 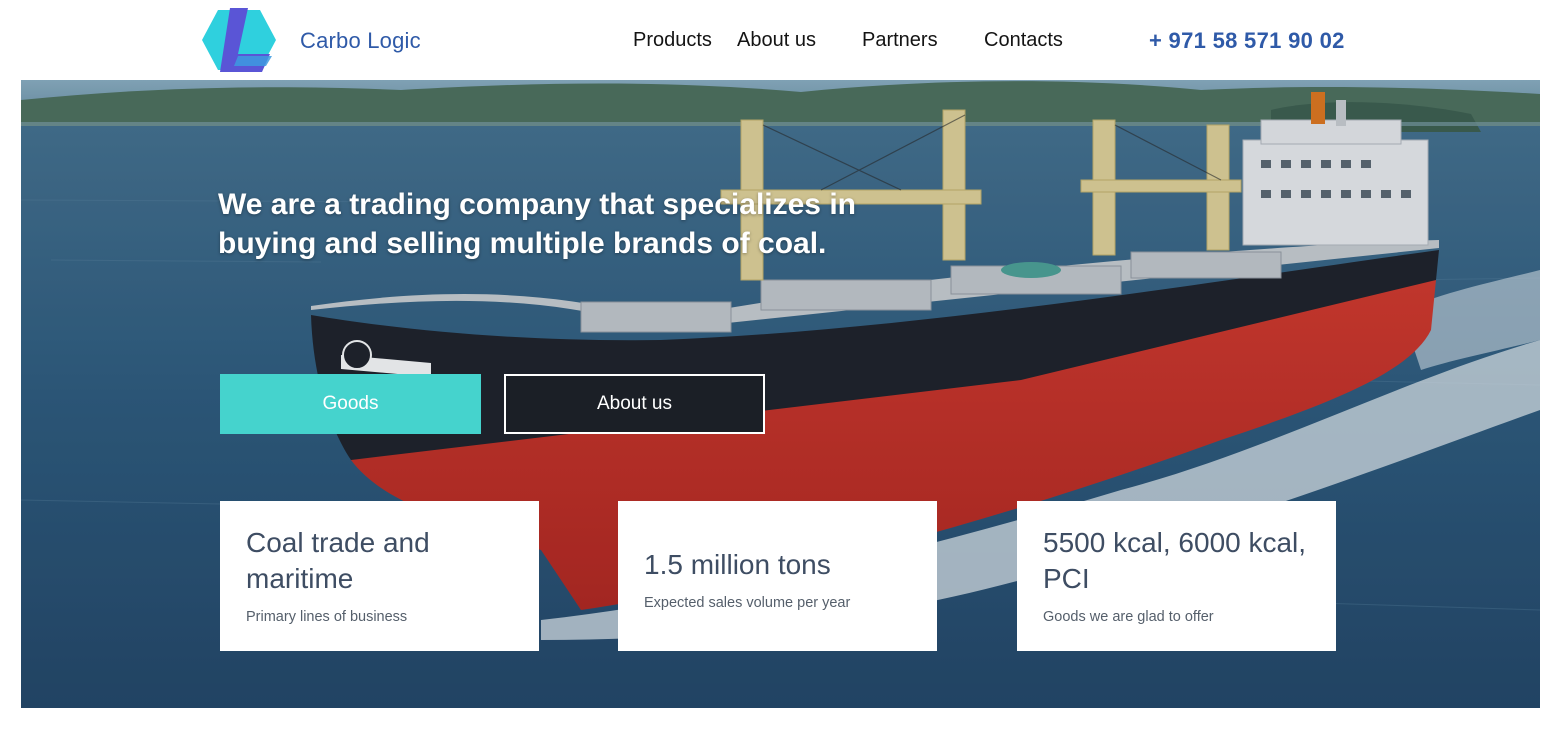 What do you see at coordinates (243, 40) in the screenshot?
I see `carbo-logic-logo-icon` at bounding box center [243, 40].